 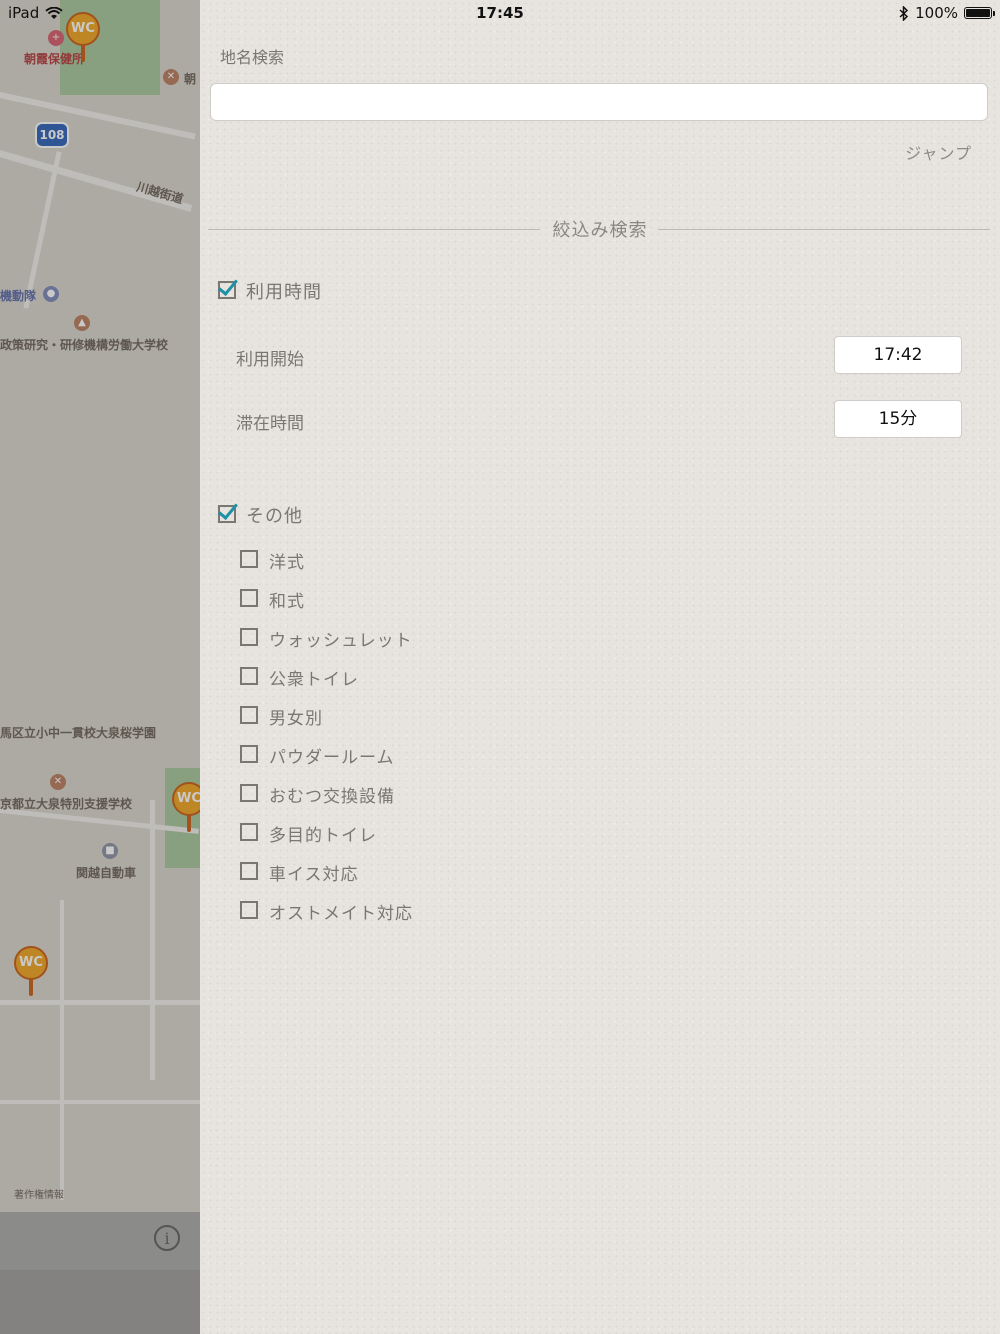 I want to click on start-time-label: 利用開始, so click(x=270, y=360).